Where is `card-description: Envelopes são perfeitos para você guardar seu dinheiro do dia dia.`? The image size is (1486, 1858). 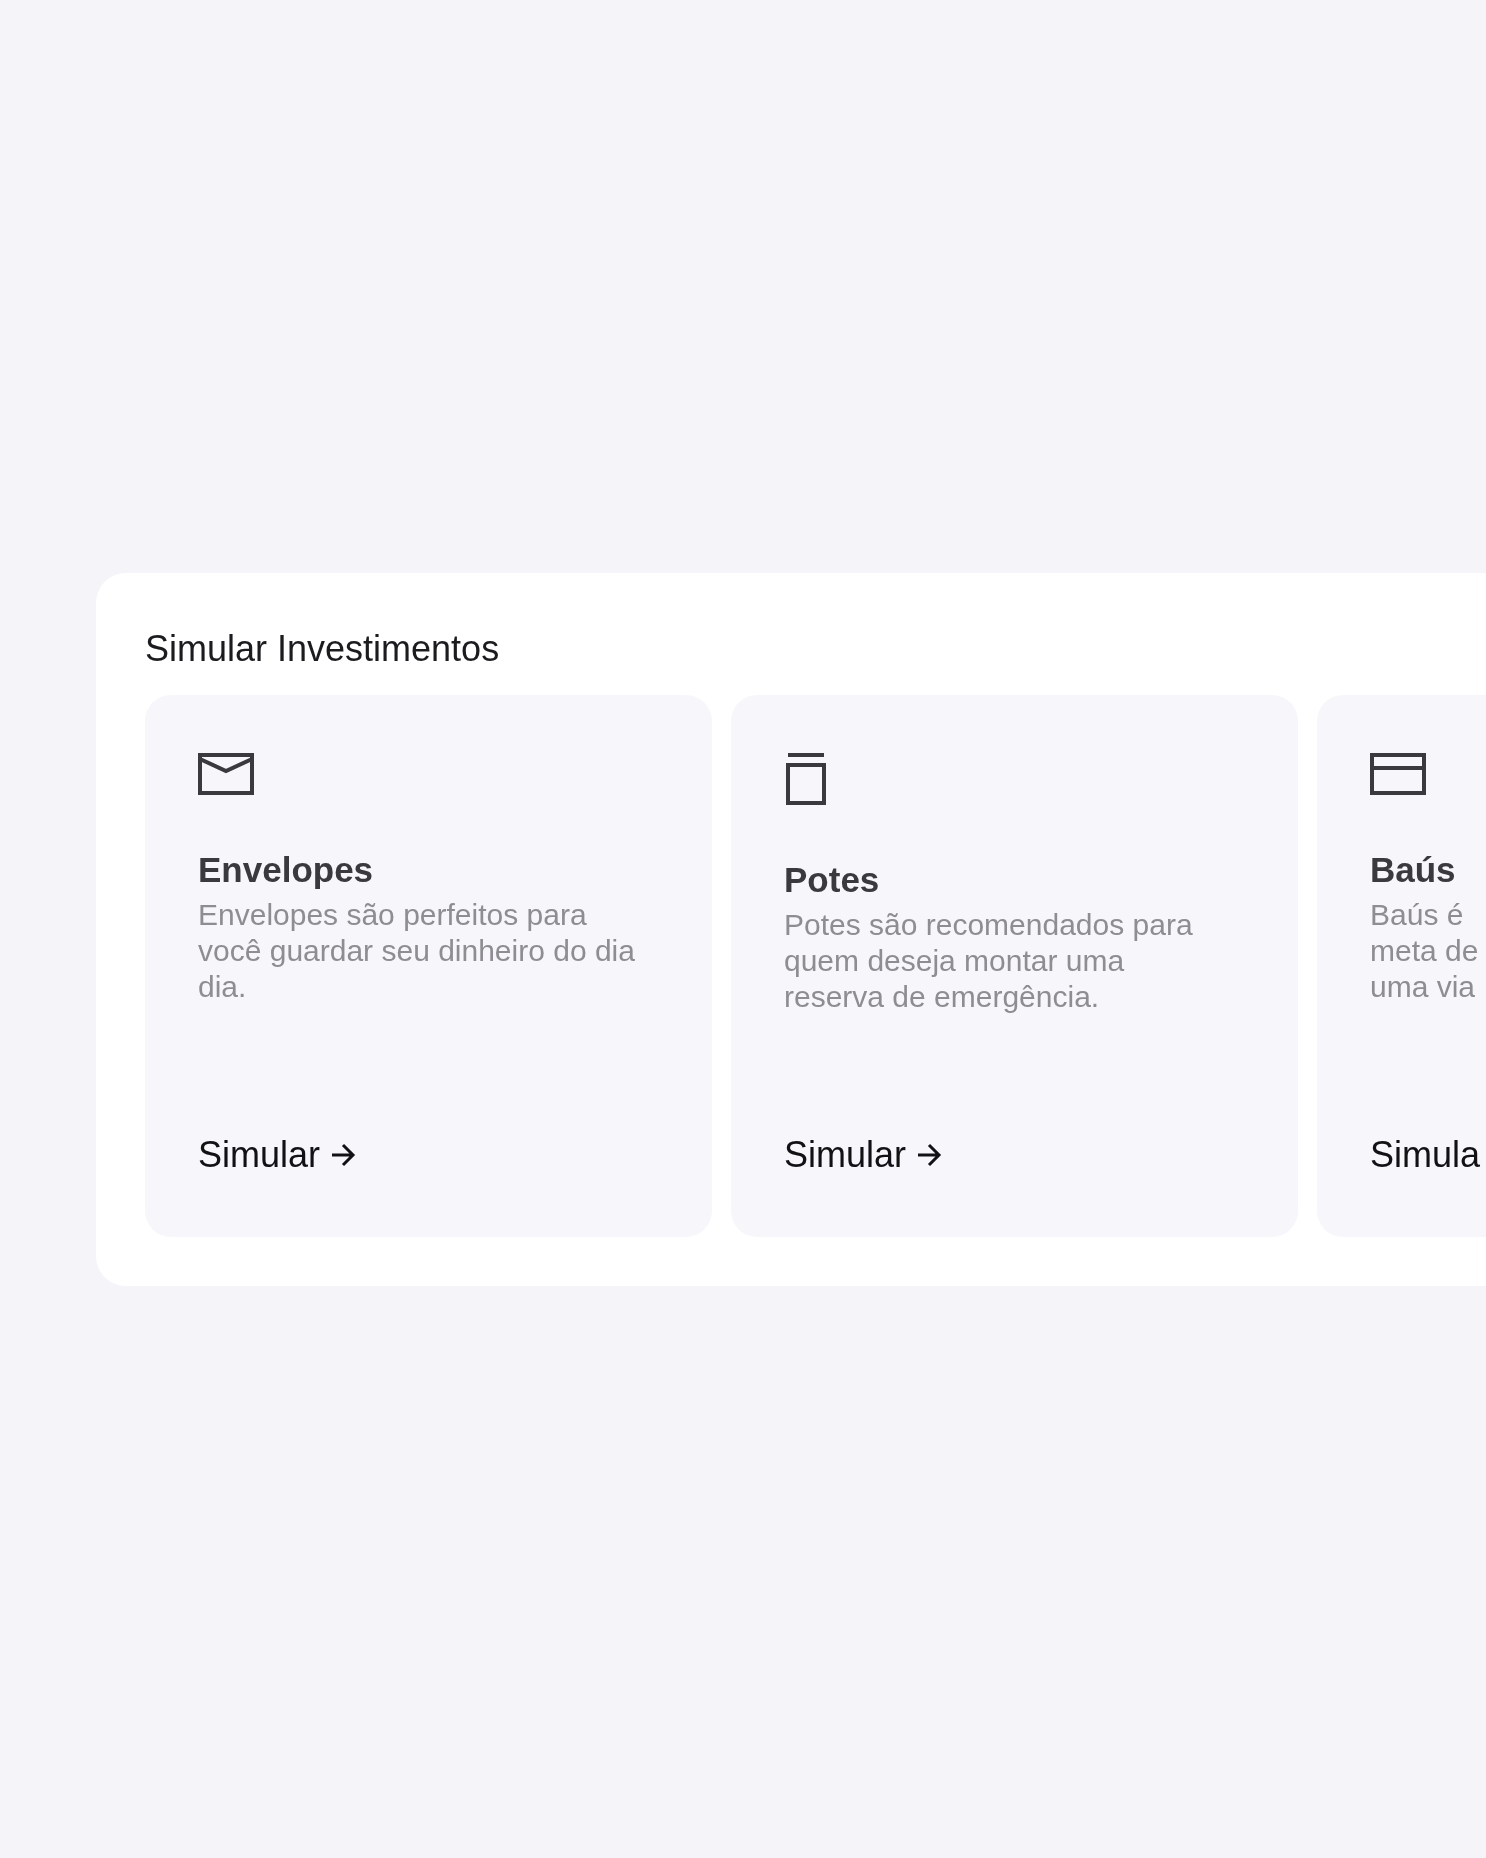
card-description: Envelopes são perfeitos para você guardar seu dinheiro do dia dia. is located at coordinates (417, 951).